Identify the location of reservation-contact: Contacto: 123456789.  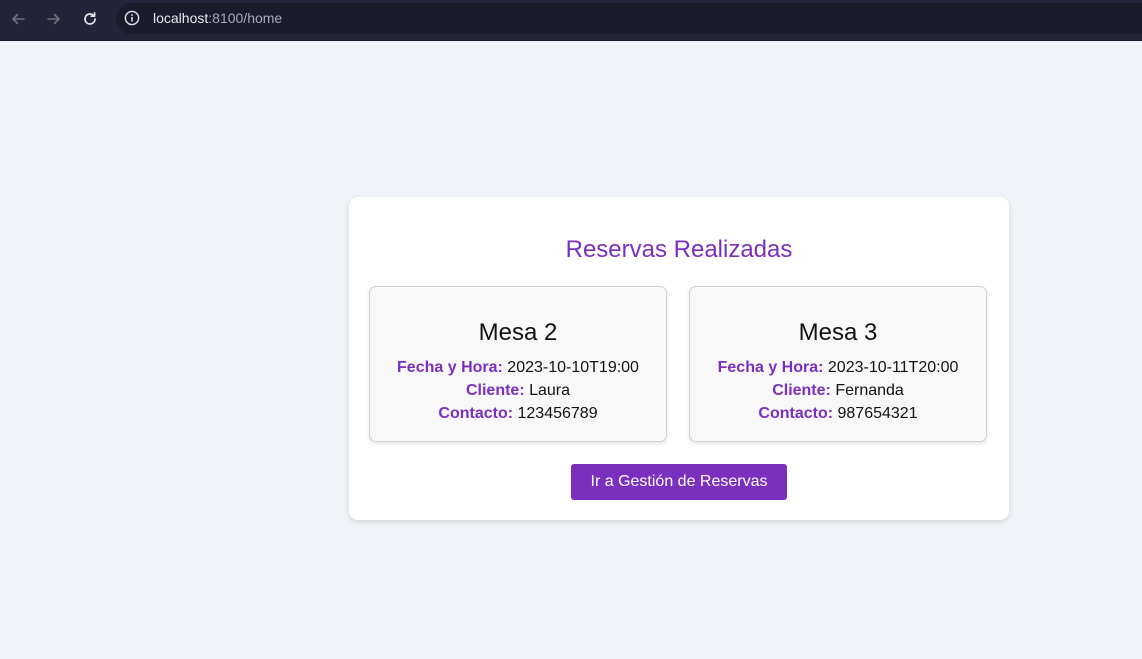
(518, 414).